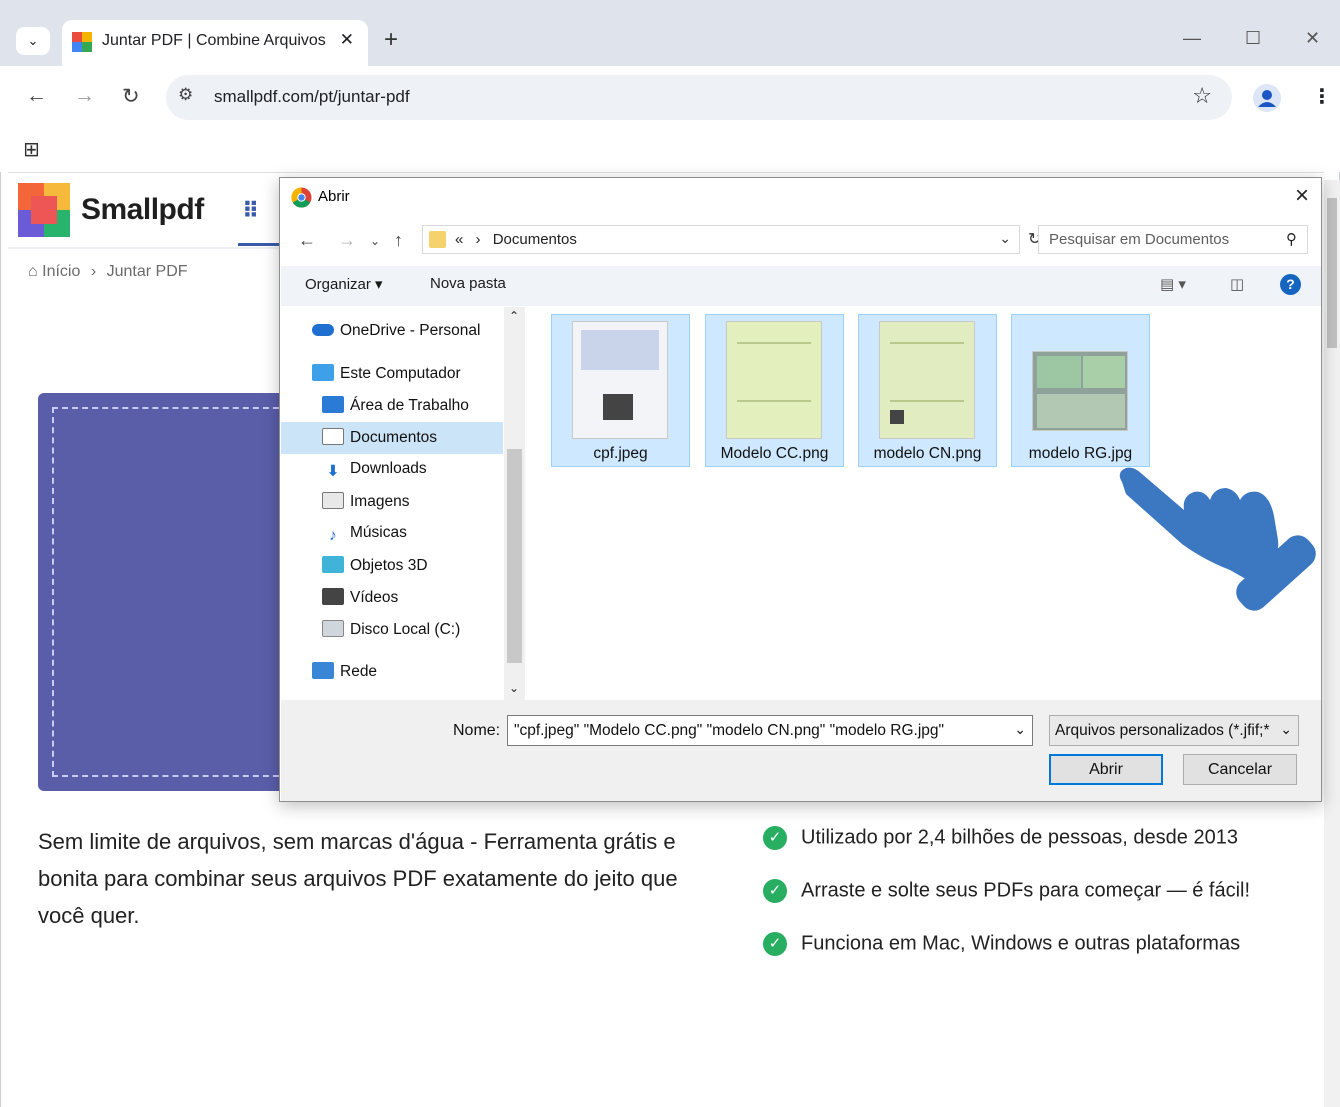 This screenshot has height=1107, width=1340. I want to click on dialog-close-icon: ×, so click(1302, 196).